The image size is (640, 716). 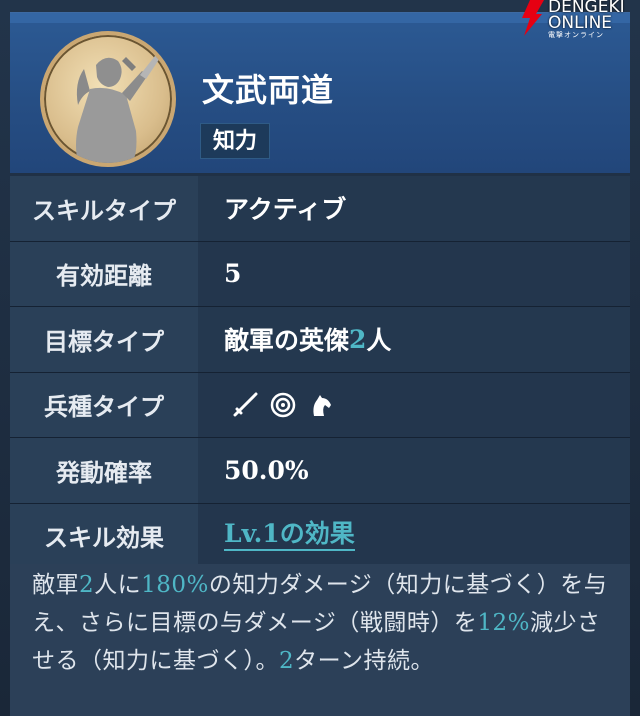 What do you see at coordinates (235, 141) in the screenshot?
I see `skill-category-badge: 知力` at bounding box center [235, 141].